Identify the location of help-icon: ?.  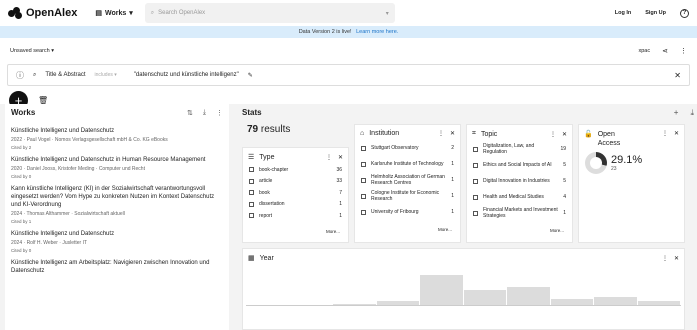
(684, 13).